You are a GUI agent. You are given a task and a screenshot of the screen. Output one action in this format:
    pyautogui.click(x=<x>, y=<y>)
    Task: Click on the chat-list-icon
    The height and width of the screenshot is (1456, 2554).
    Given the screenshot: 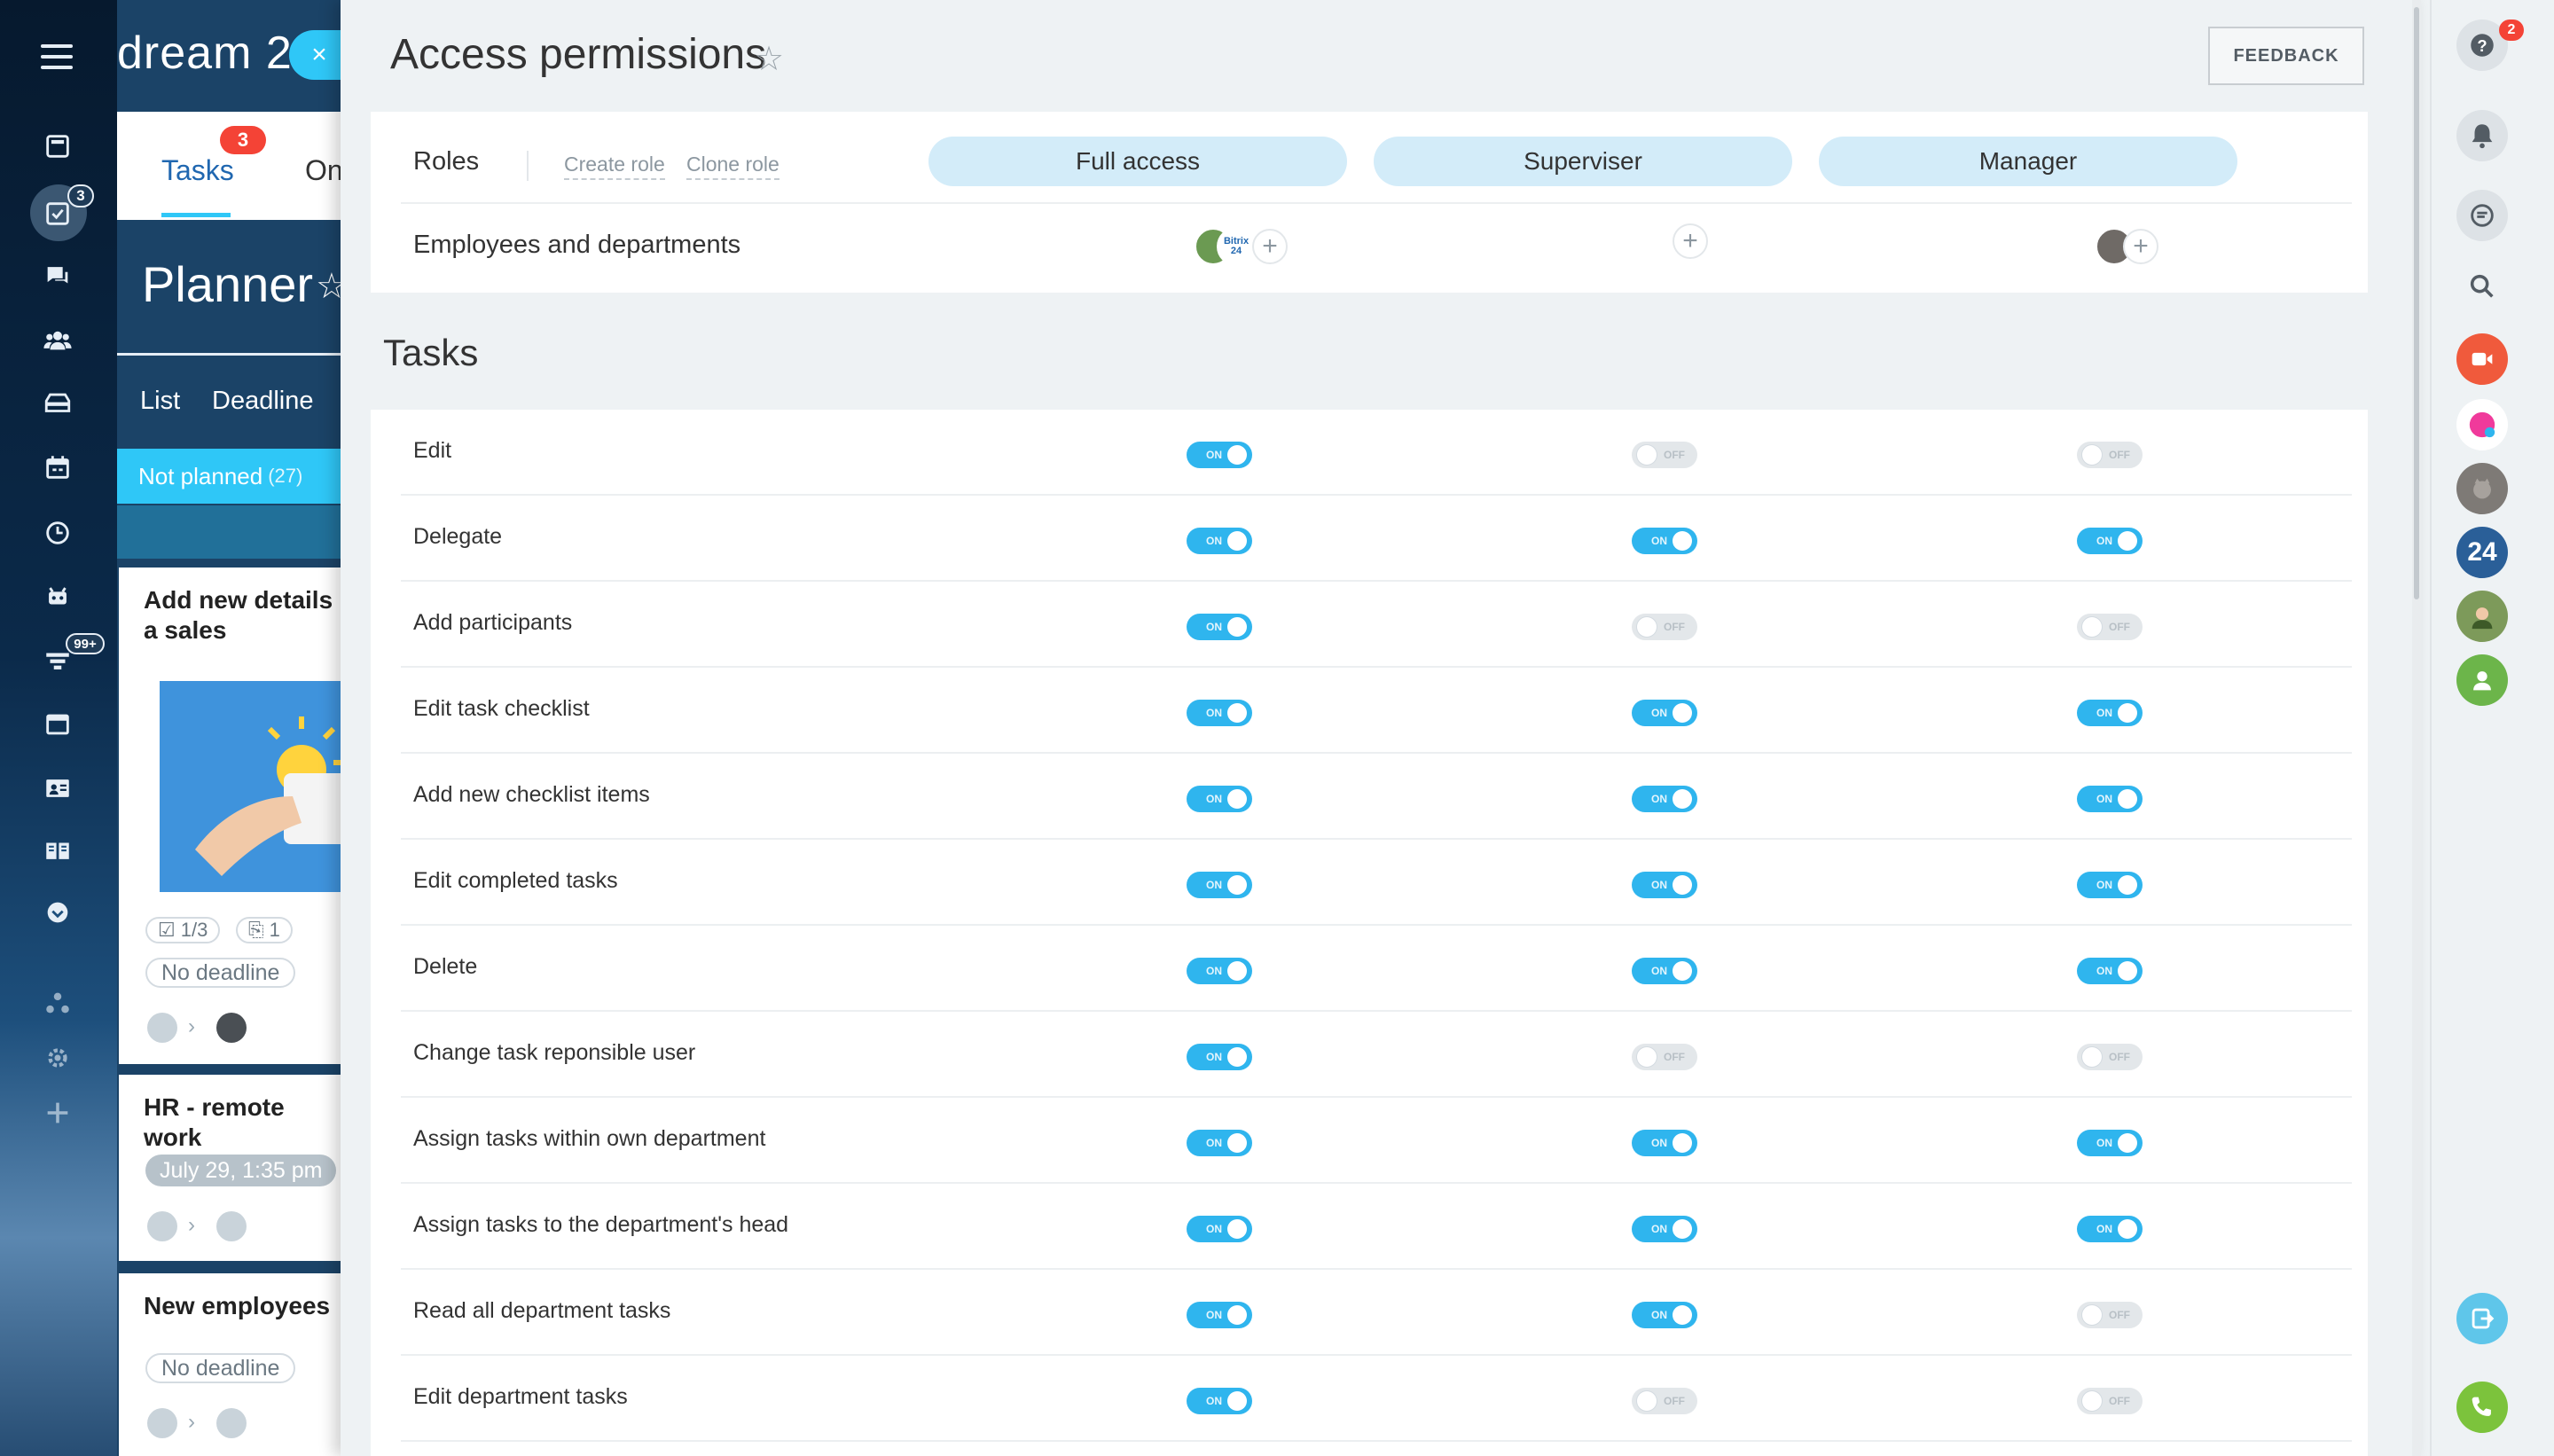 What is the action you would take?
    pyautogui.click(x=2482, y=215)
    